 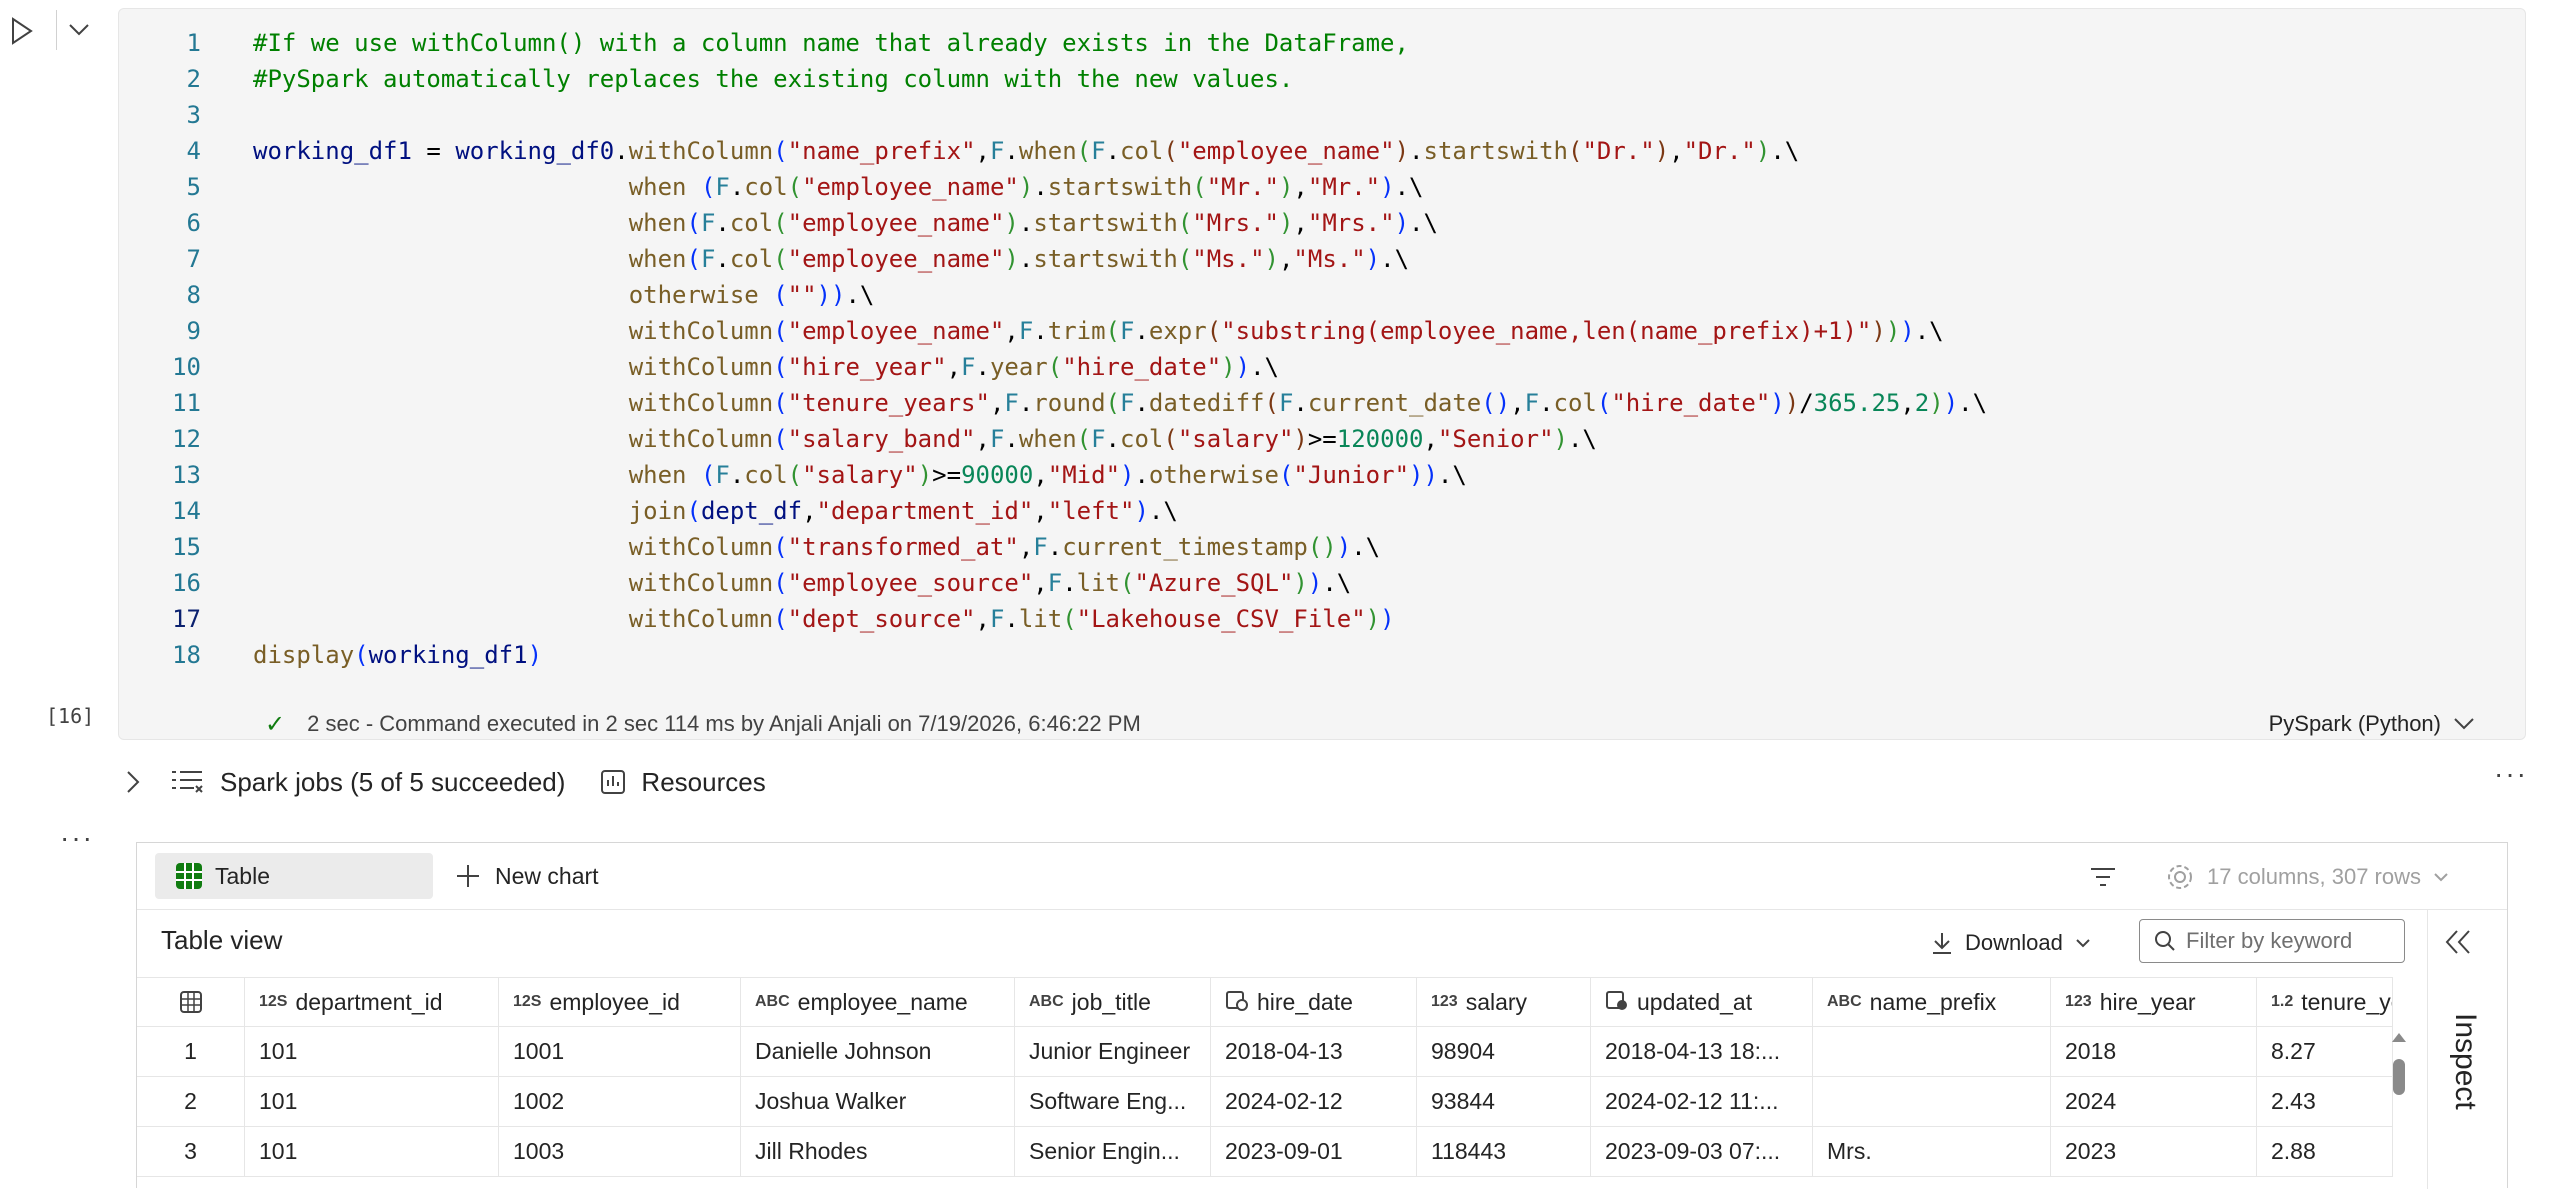 What do you see at coordinates (1932, 1002) in the screenshot?
I see `column-header-name-prefix: ABC name_prefix` at bounding box center [1932, 1002].